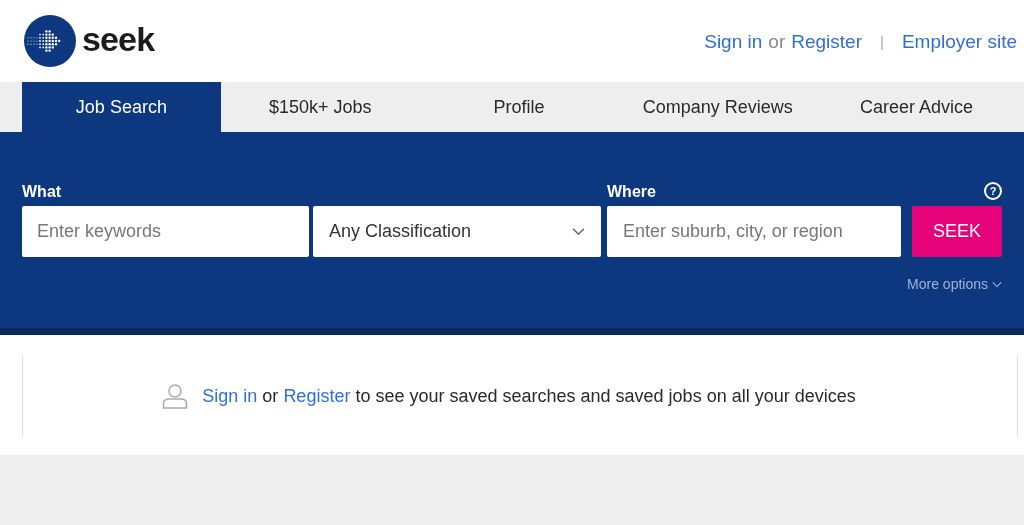 The height and width of the screenshot is (525, 1024). What do you see at coordinates (957, 231) in the screenshot?
I see `seek-button: SEEK` at bounding box center [957, 231].